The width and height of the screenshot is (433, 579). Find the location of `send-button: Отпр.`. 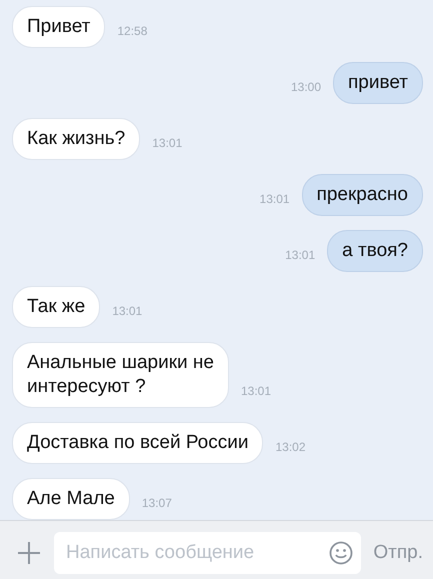

send-button: Отпр. is located at coordinates (398, 553).